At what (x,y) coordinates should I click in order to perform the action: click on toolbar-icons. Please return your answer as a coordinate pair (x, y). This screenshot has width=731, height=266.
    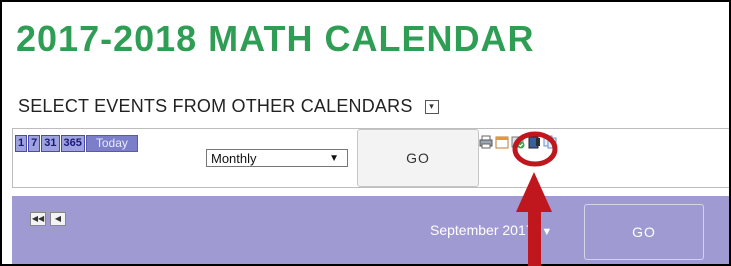
    Looking at the image, I should click on (518, 142).